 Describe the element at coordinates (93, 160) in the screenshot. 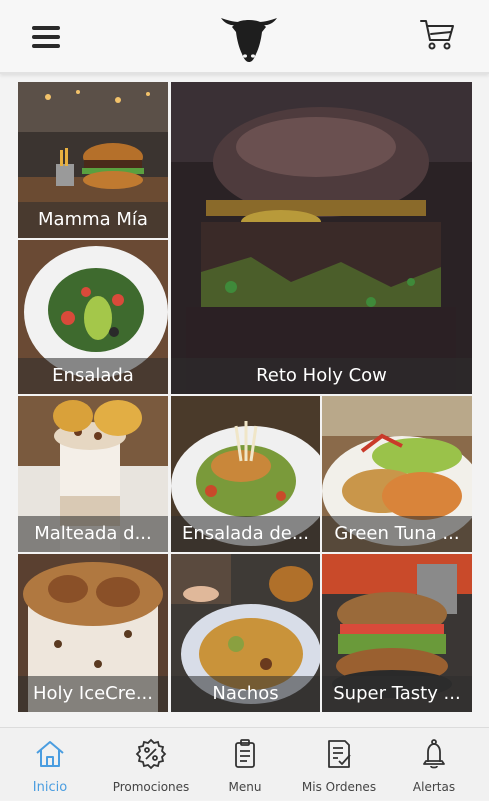

I see `menu-tile-mamma-mia: Mamma Mía` at that location.